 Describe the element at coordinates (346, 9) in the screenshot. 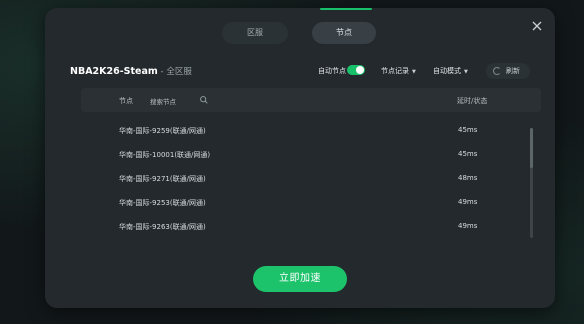

I see `active-indicator` at that location.